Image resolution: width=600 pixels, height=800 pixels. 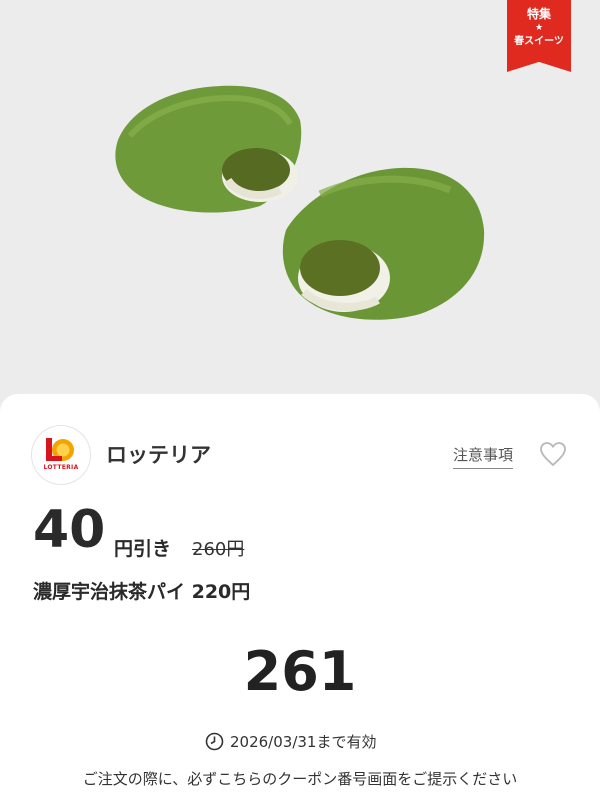 I want to click on coupon-instructions: ご注文の際に、必ずこちらのクーポン番号画面をご提示ください, so click(x=300, y=779).